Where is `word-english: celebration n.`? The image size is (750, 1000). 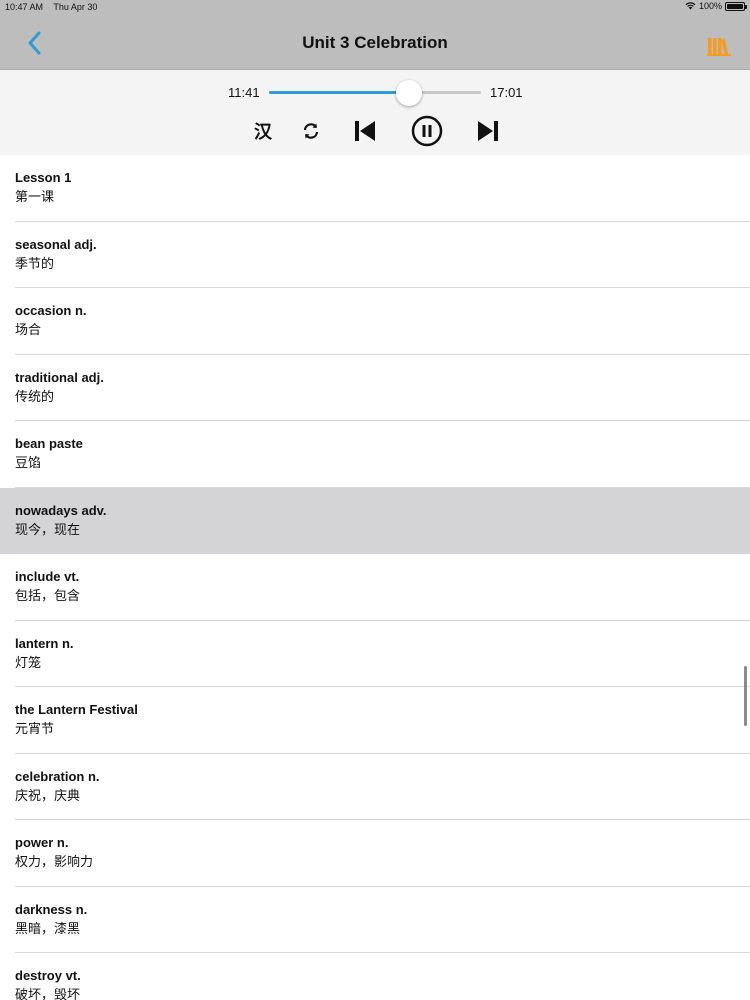 word-english: celebration n. is located at coordinates (57, 776).